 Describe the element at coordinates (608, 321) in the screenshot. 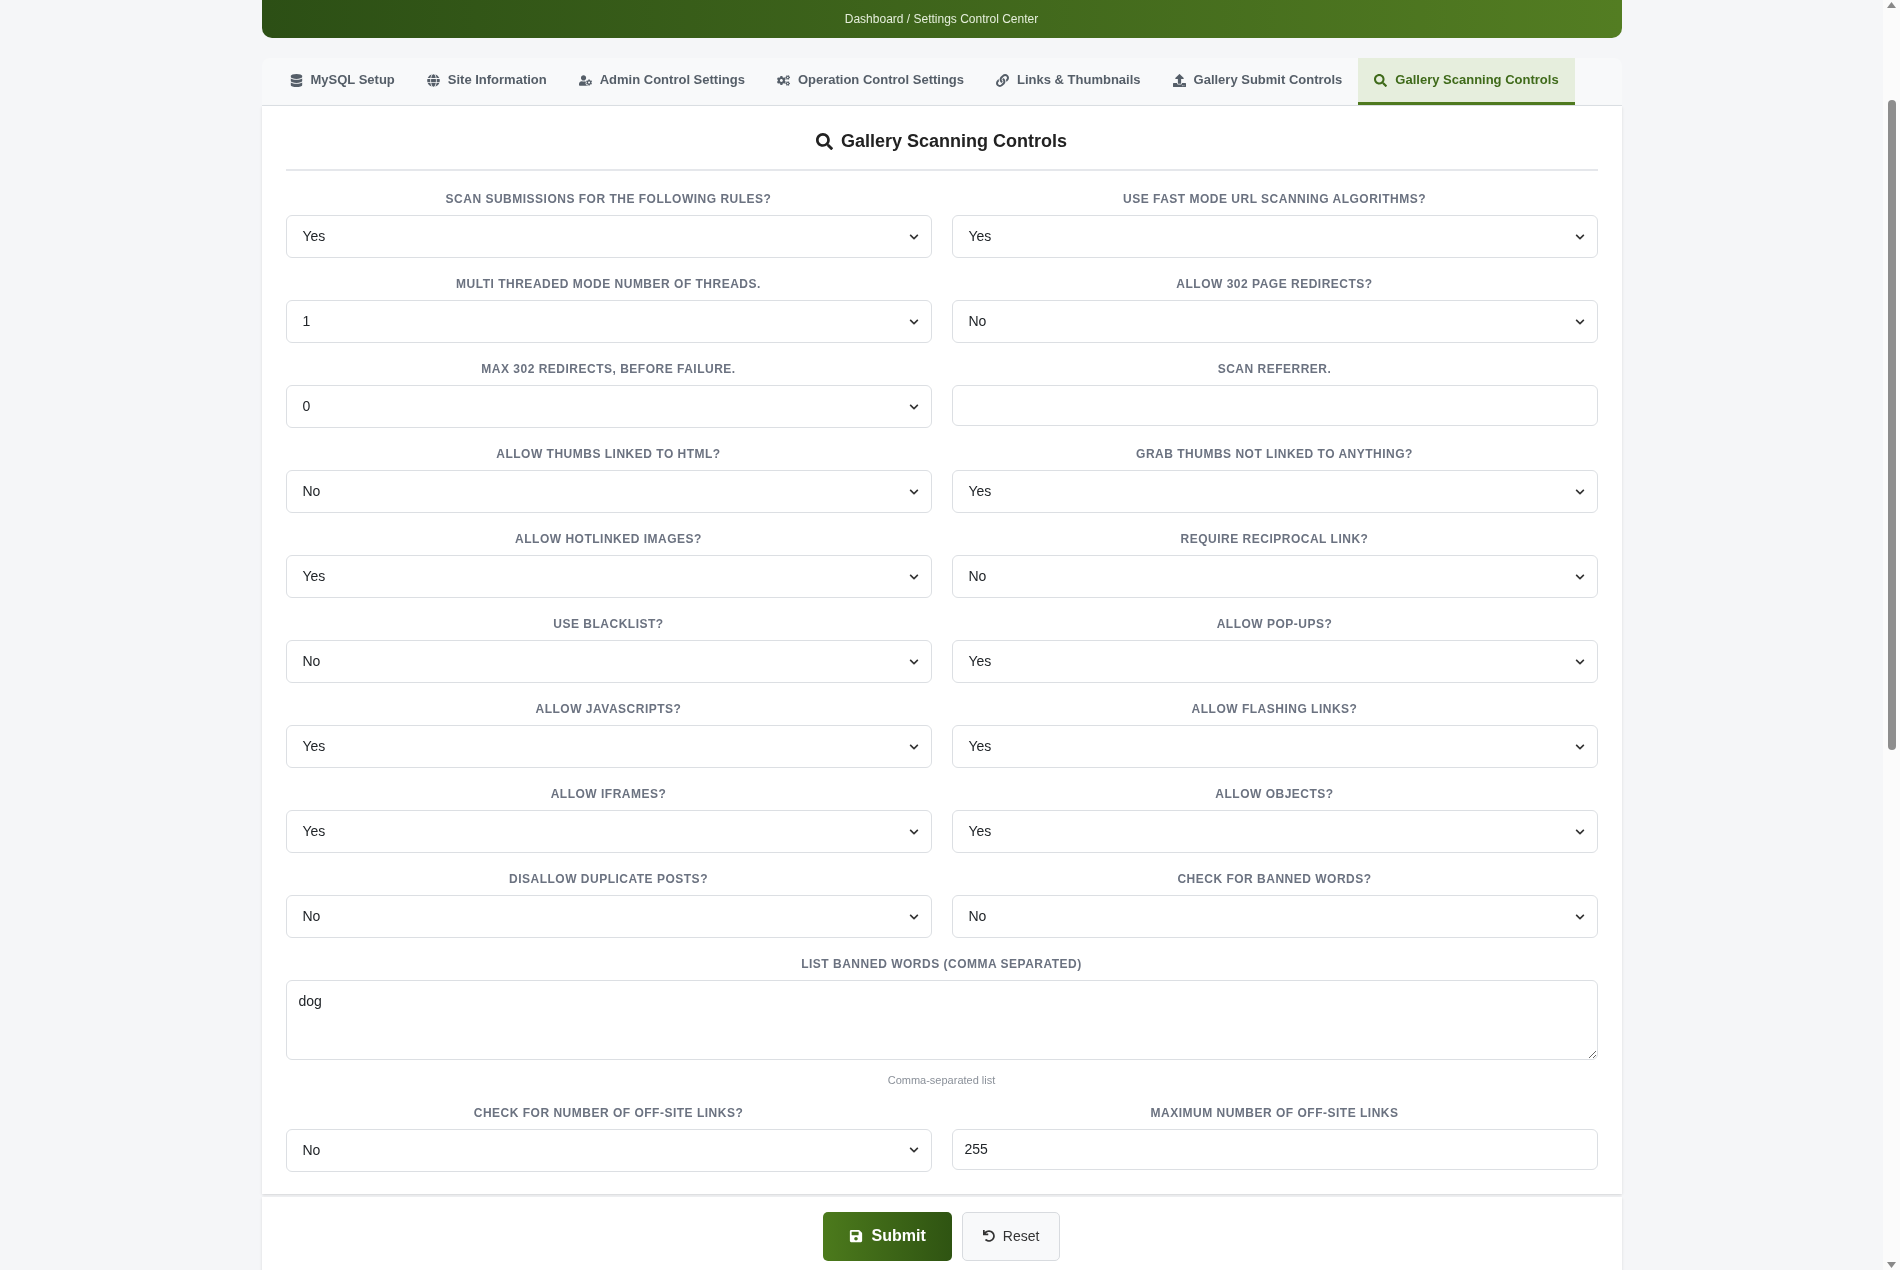

I see `dropdown: 1` at that location.